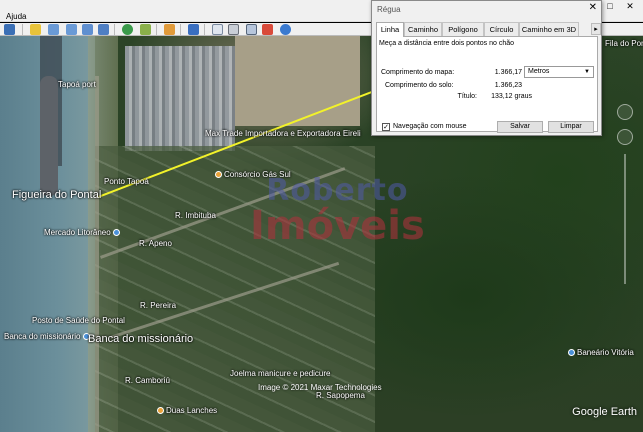 This screenshot has height=432, width=643. I want to click on map-label: Duas Lanches, so click(187, 410).